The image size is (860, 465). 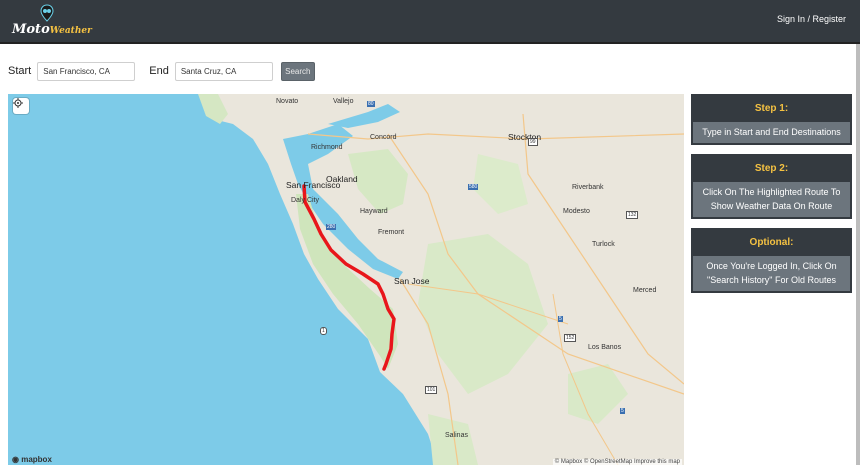 What do you see at coordinates (287, 101) in the screenshot?
I see `city-novato: Novato` at bounding box center [287, 101].